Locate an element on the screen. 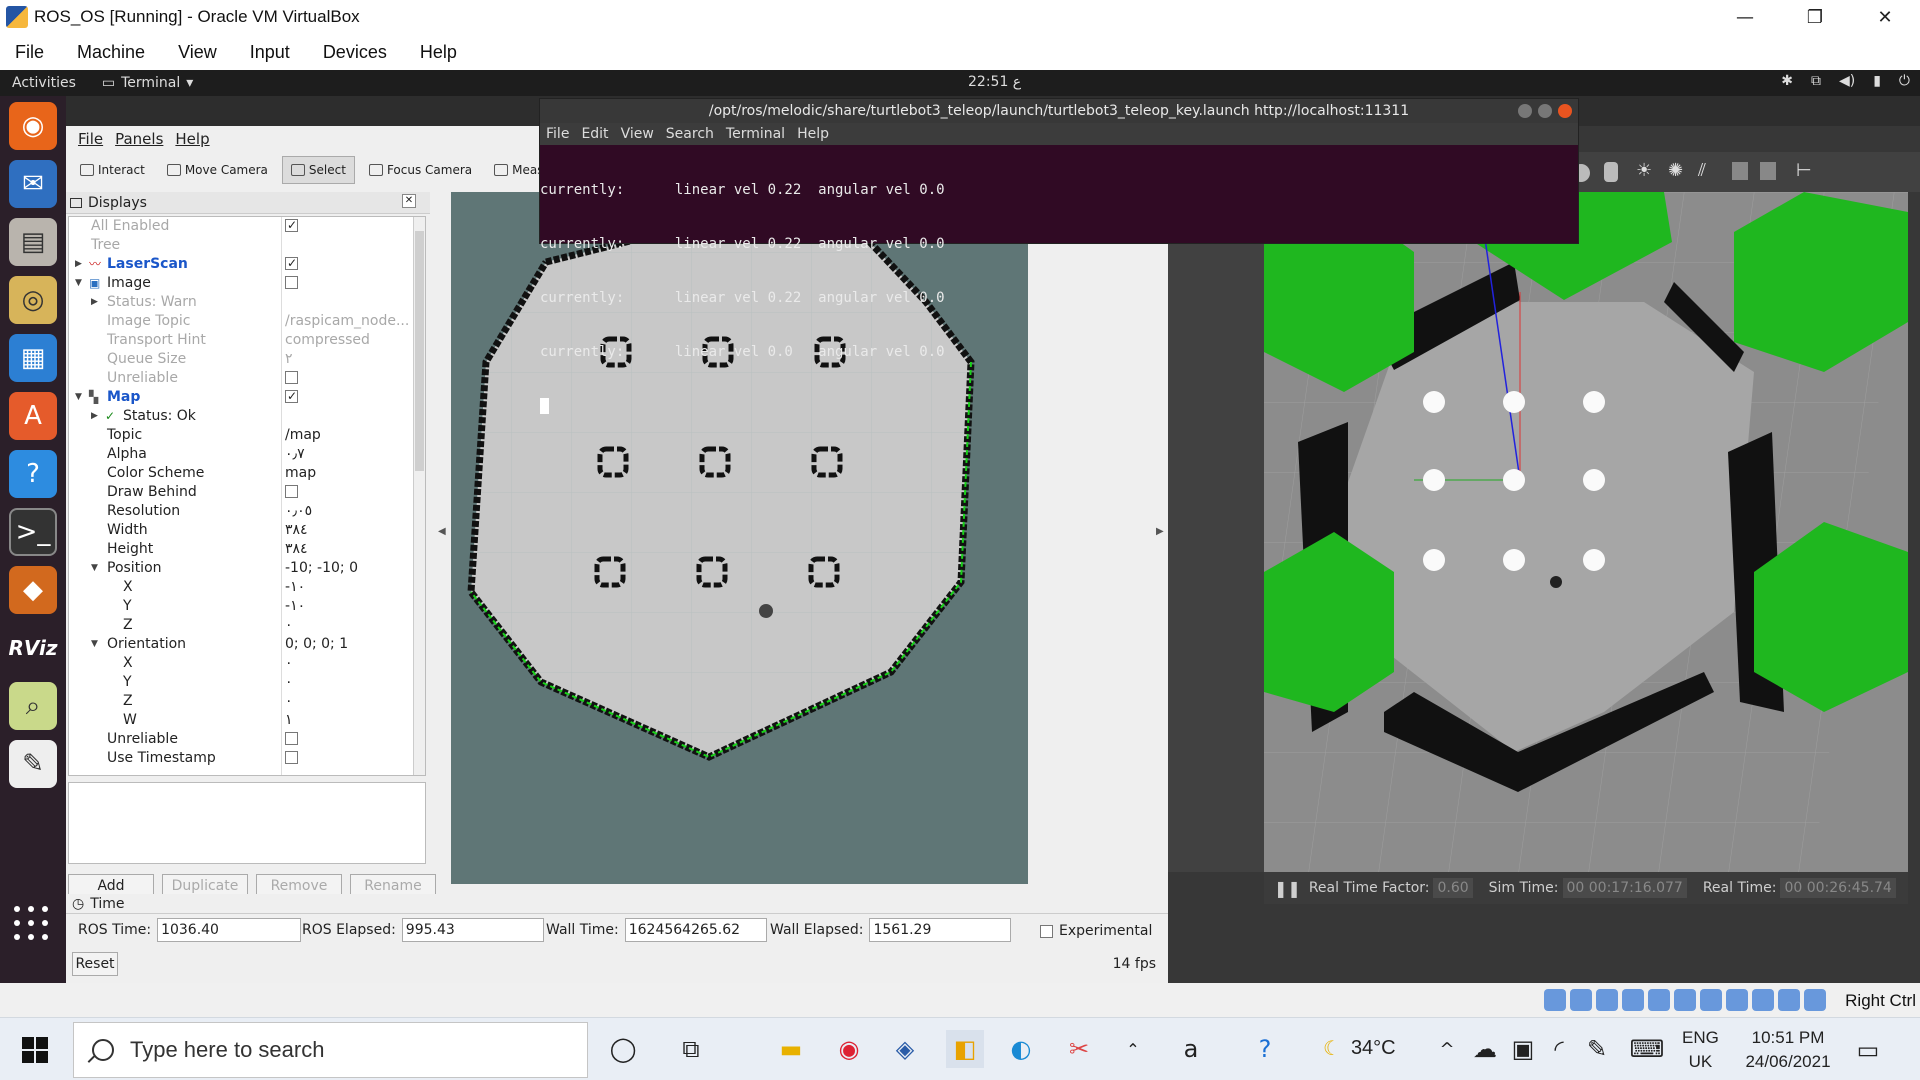  tree-row: Y٠ is located at coordinates (247, 682).